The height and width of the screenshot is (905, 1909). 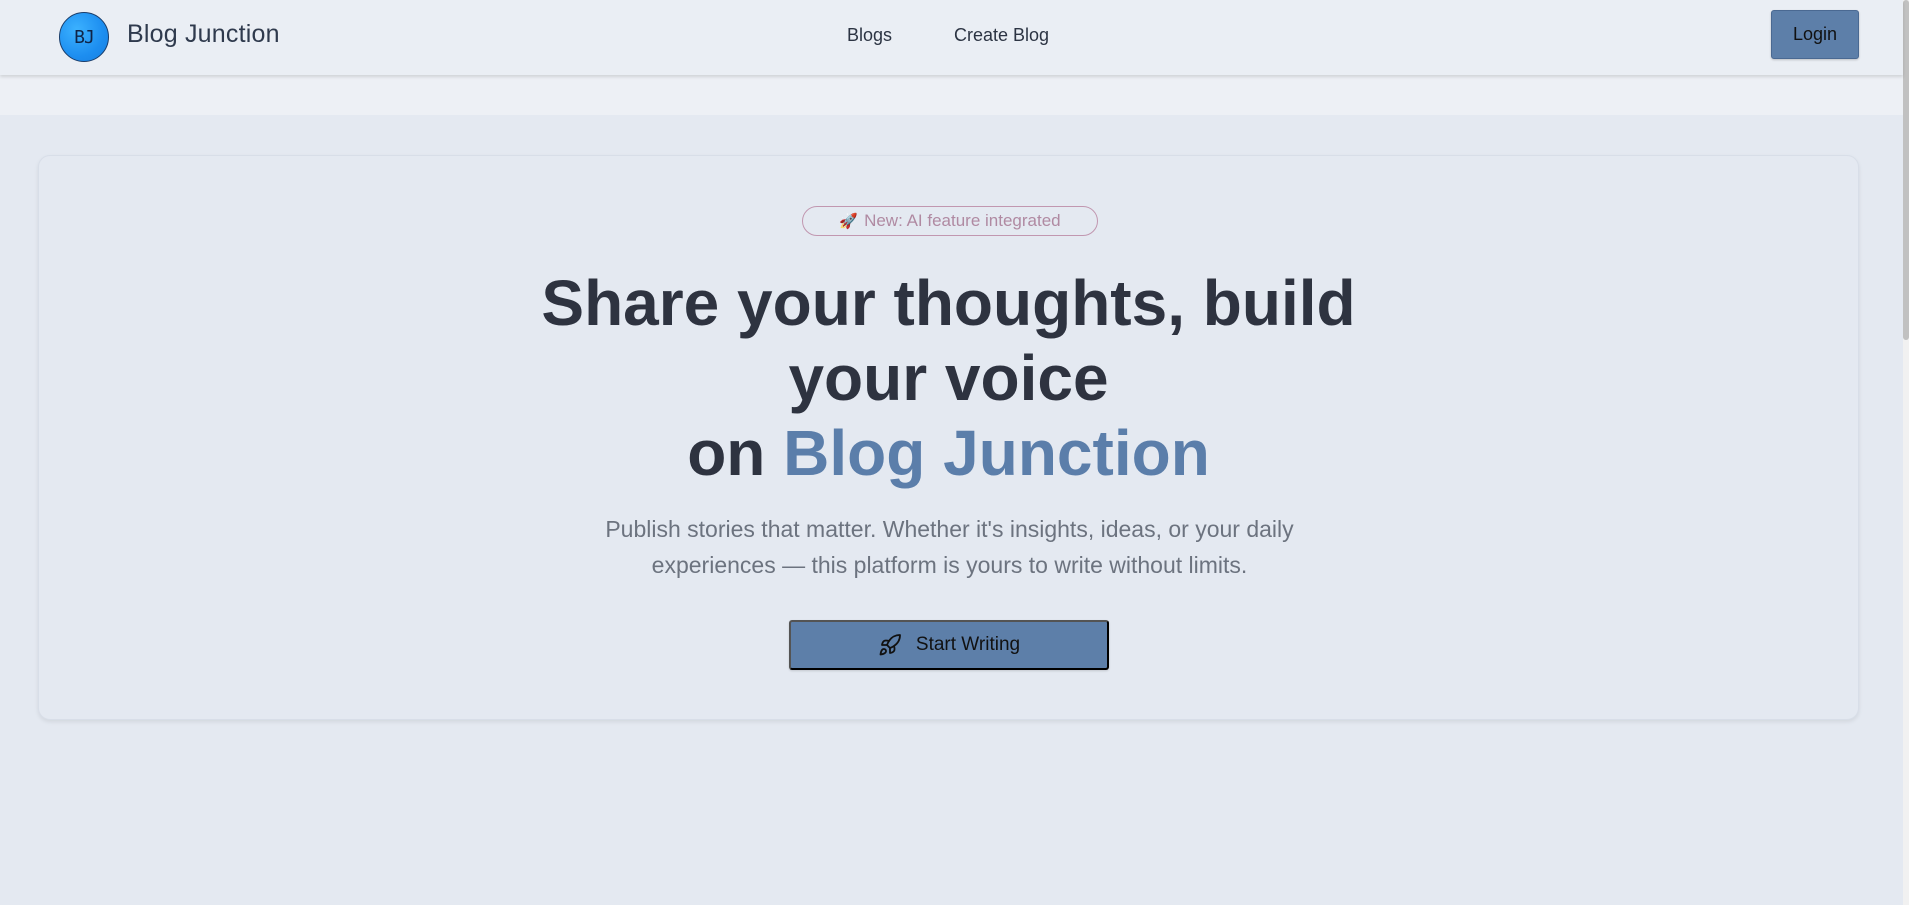 I want to click on login-button: Login, so click(x=1815, y=34).